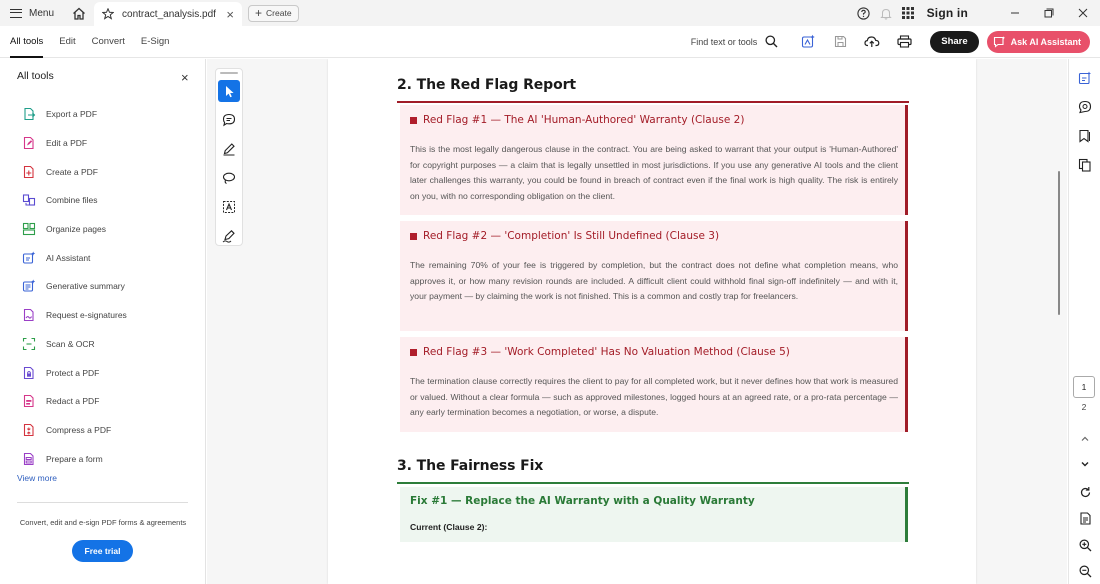 The height and width of the screenshot is (584, 1100). I want to click on tool-label: Create a PDF, so click(72, 171).